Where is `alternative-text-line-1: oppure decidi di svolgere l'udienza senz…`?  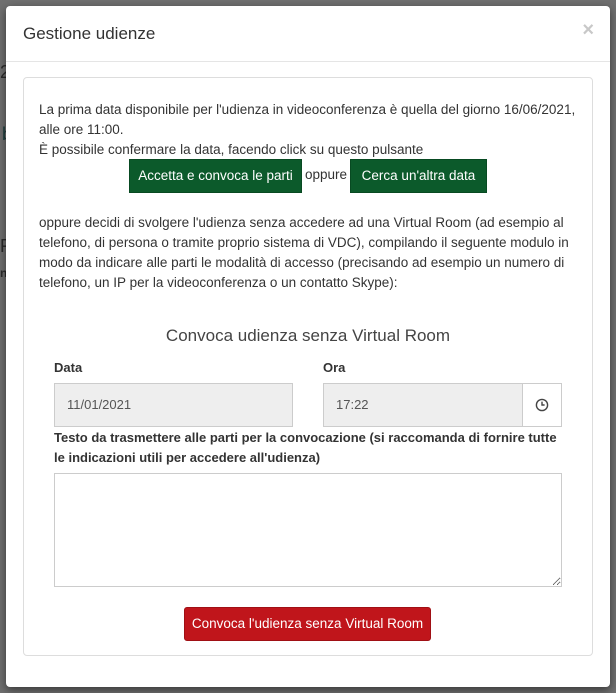 alternative-text-line-1: oppure decidi di svolgere l'udienza senz… is located at coordinates (301, 222).